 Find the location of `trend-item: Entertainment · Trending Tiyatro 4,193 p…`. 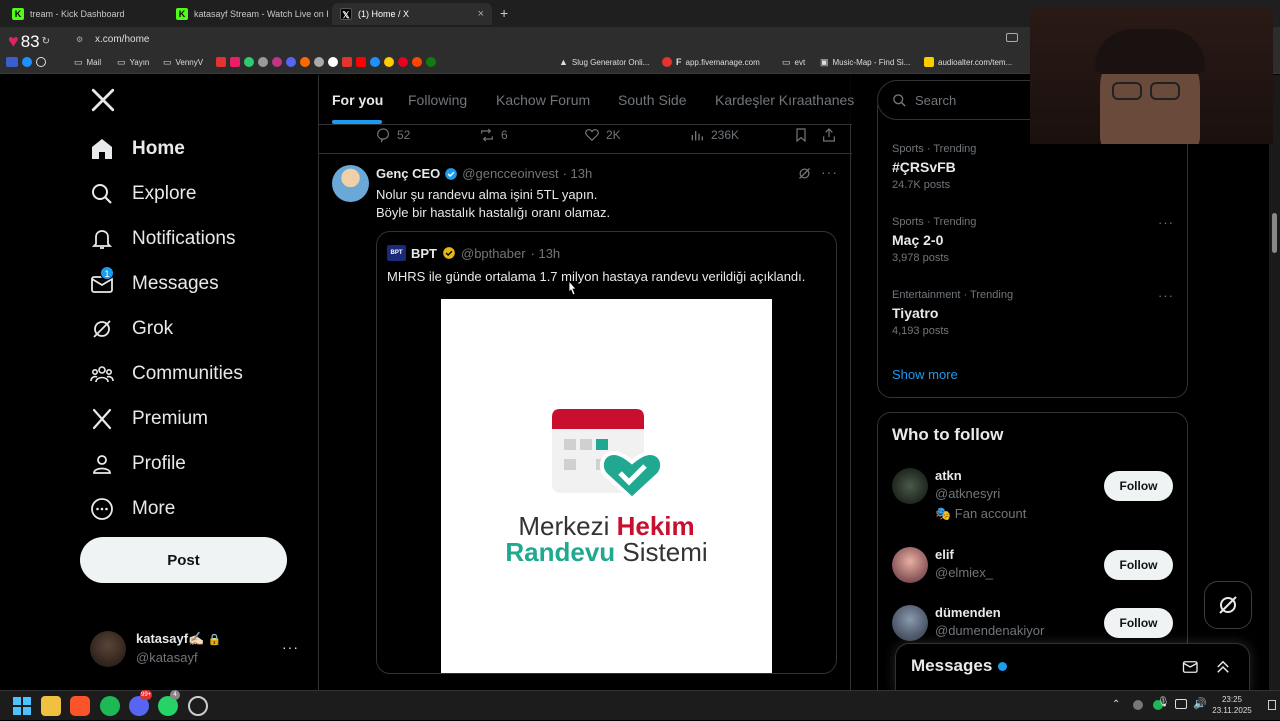

trend-item: Entertainment · Trending Tiyatro 4,193 p… is located at coordinates (952, 313).